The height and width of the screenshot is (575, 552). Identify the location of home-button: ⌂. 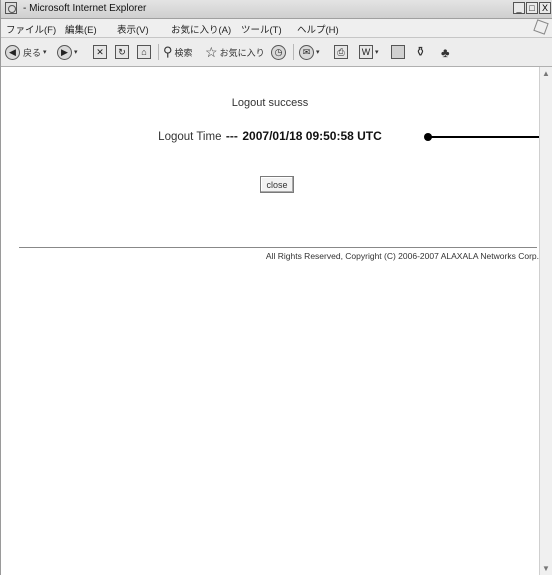
(144, 52).